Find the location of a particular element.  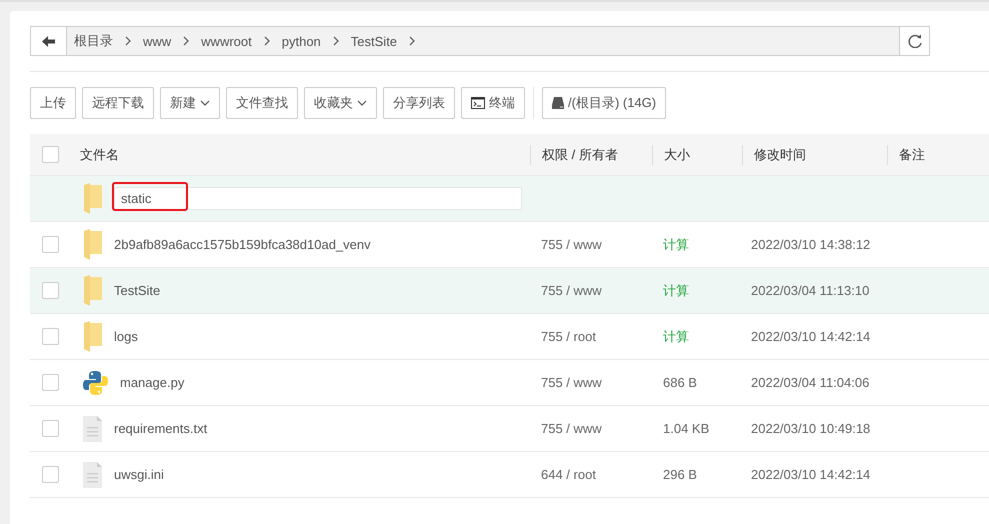

table-cell-text: 2022/03/04 11:04:06 is located at coordinates (810, 382).